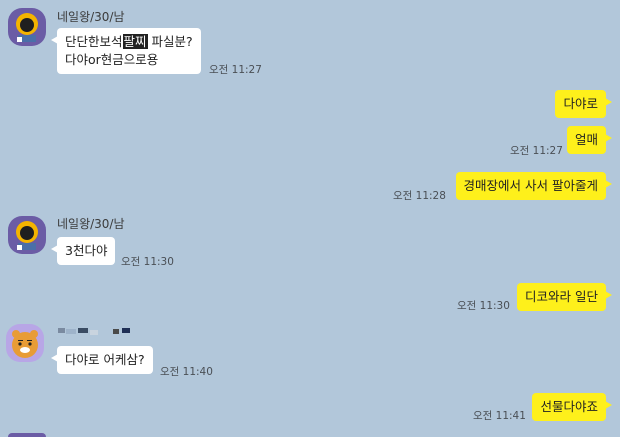  I want to click on avatar-ryan, so click(25, 343).